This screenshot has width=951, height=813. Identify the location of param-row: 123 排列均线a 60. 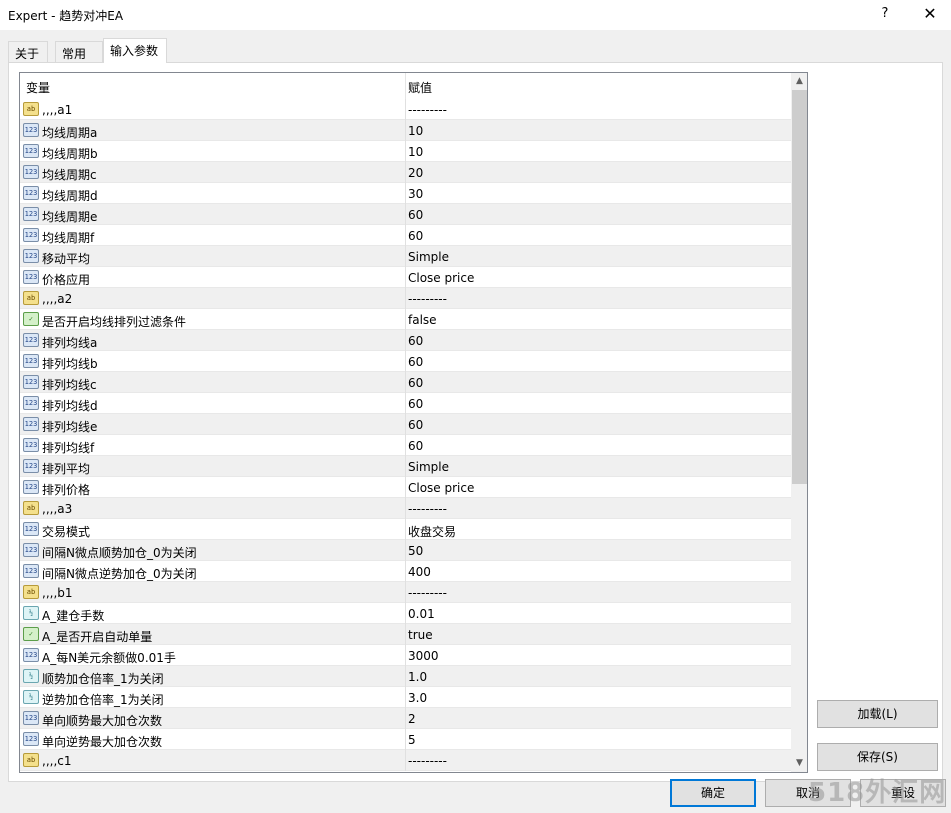
(405, 340).